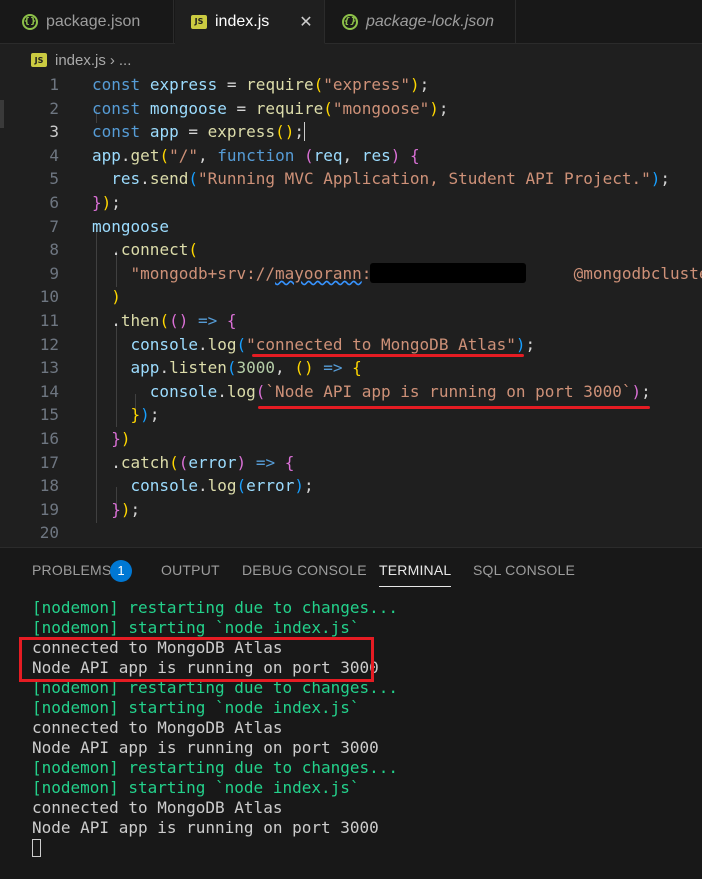 Image resolution: width=702 pixels, height=879 pixels. Describe the element at coordinates (260, 85) in the screenshot. I see `code-line-1: const express = require("express");` at that location.